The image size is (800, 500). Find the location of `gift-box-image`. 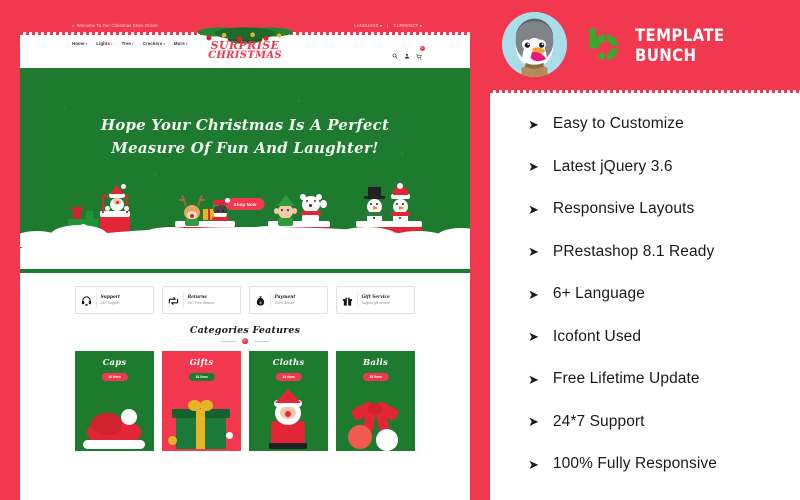

gift-box-image is located at coordinates (201, 420).